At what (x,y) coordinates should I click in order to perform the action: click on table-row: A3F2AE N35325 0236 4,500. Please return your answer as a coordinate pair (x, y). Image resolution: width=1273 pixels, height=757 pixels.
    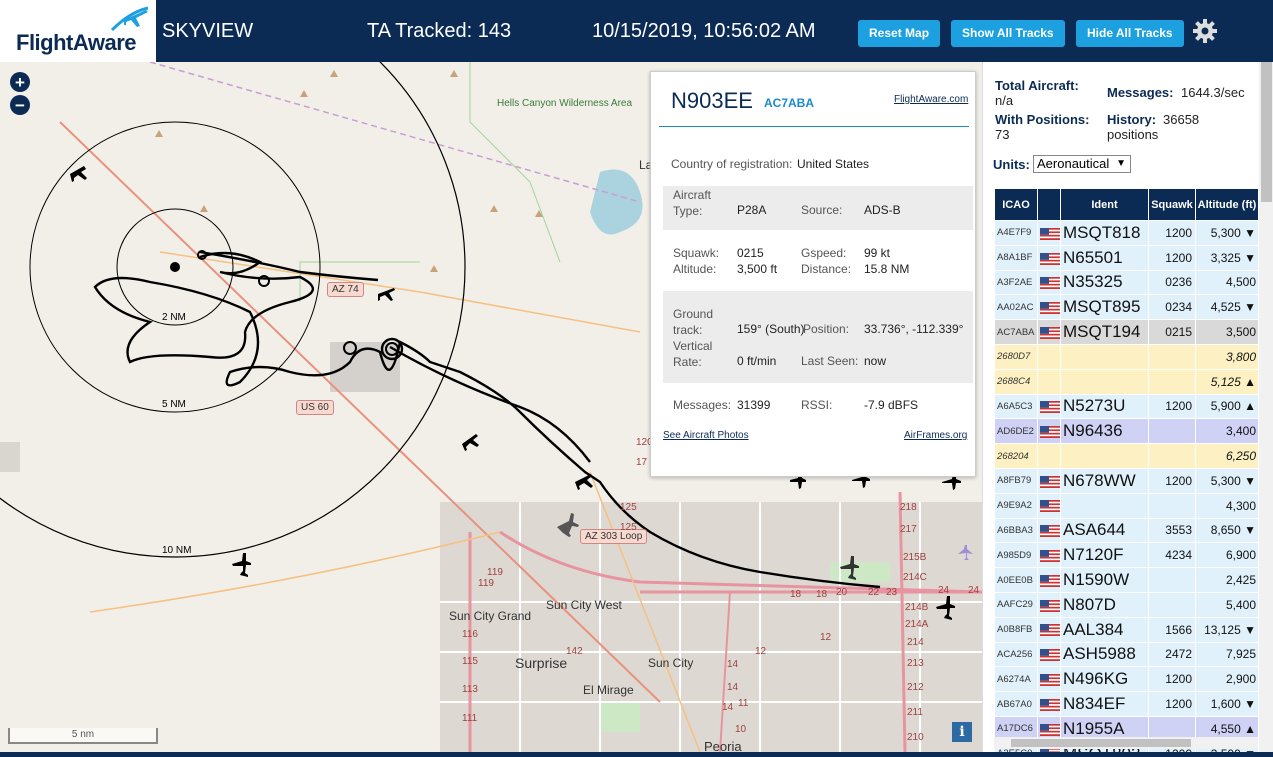
    Looking at the image, I should click on (1126, 282).